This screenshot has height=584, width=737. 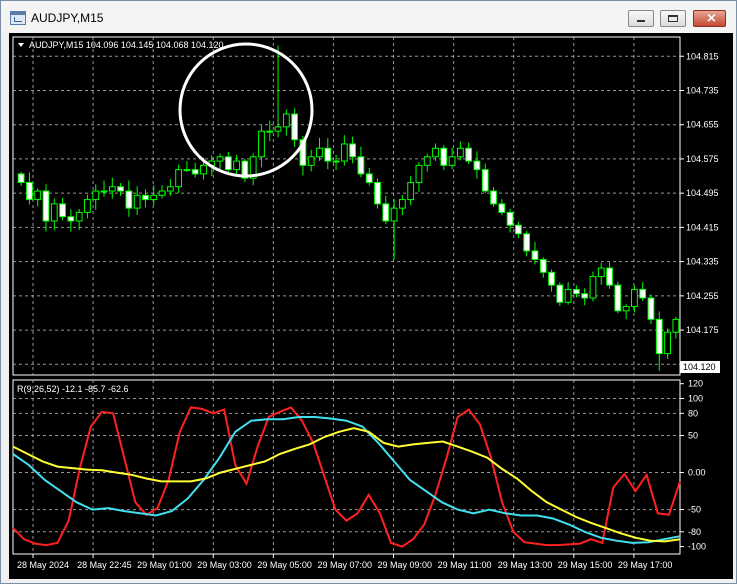 I want to click on price-tick-label: 104.655, so click(x=702, y=125).